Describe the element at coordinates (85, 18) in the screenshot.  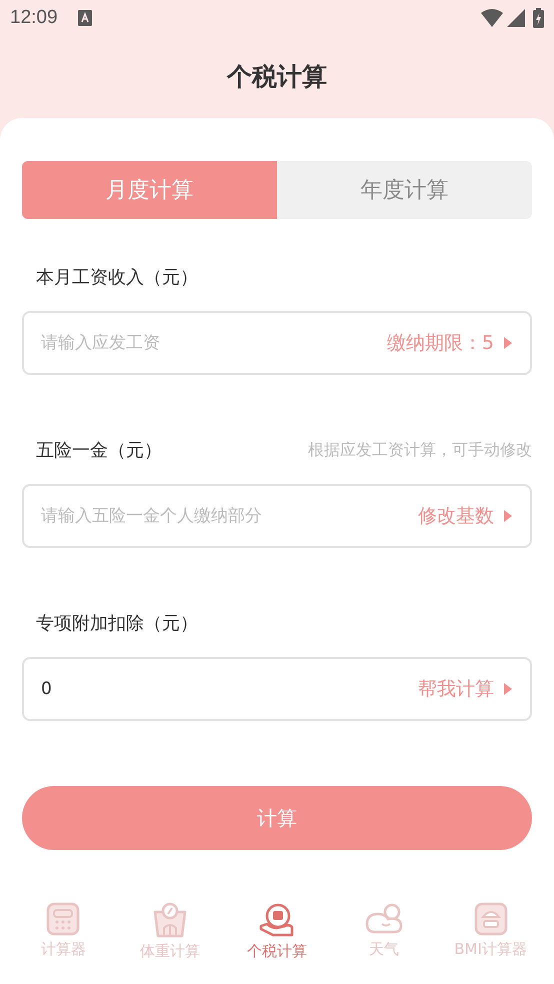
I see `keyboard-icon` at that location.